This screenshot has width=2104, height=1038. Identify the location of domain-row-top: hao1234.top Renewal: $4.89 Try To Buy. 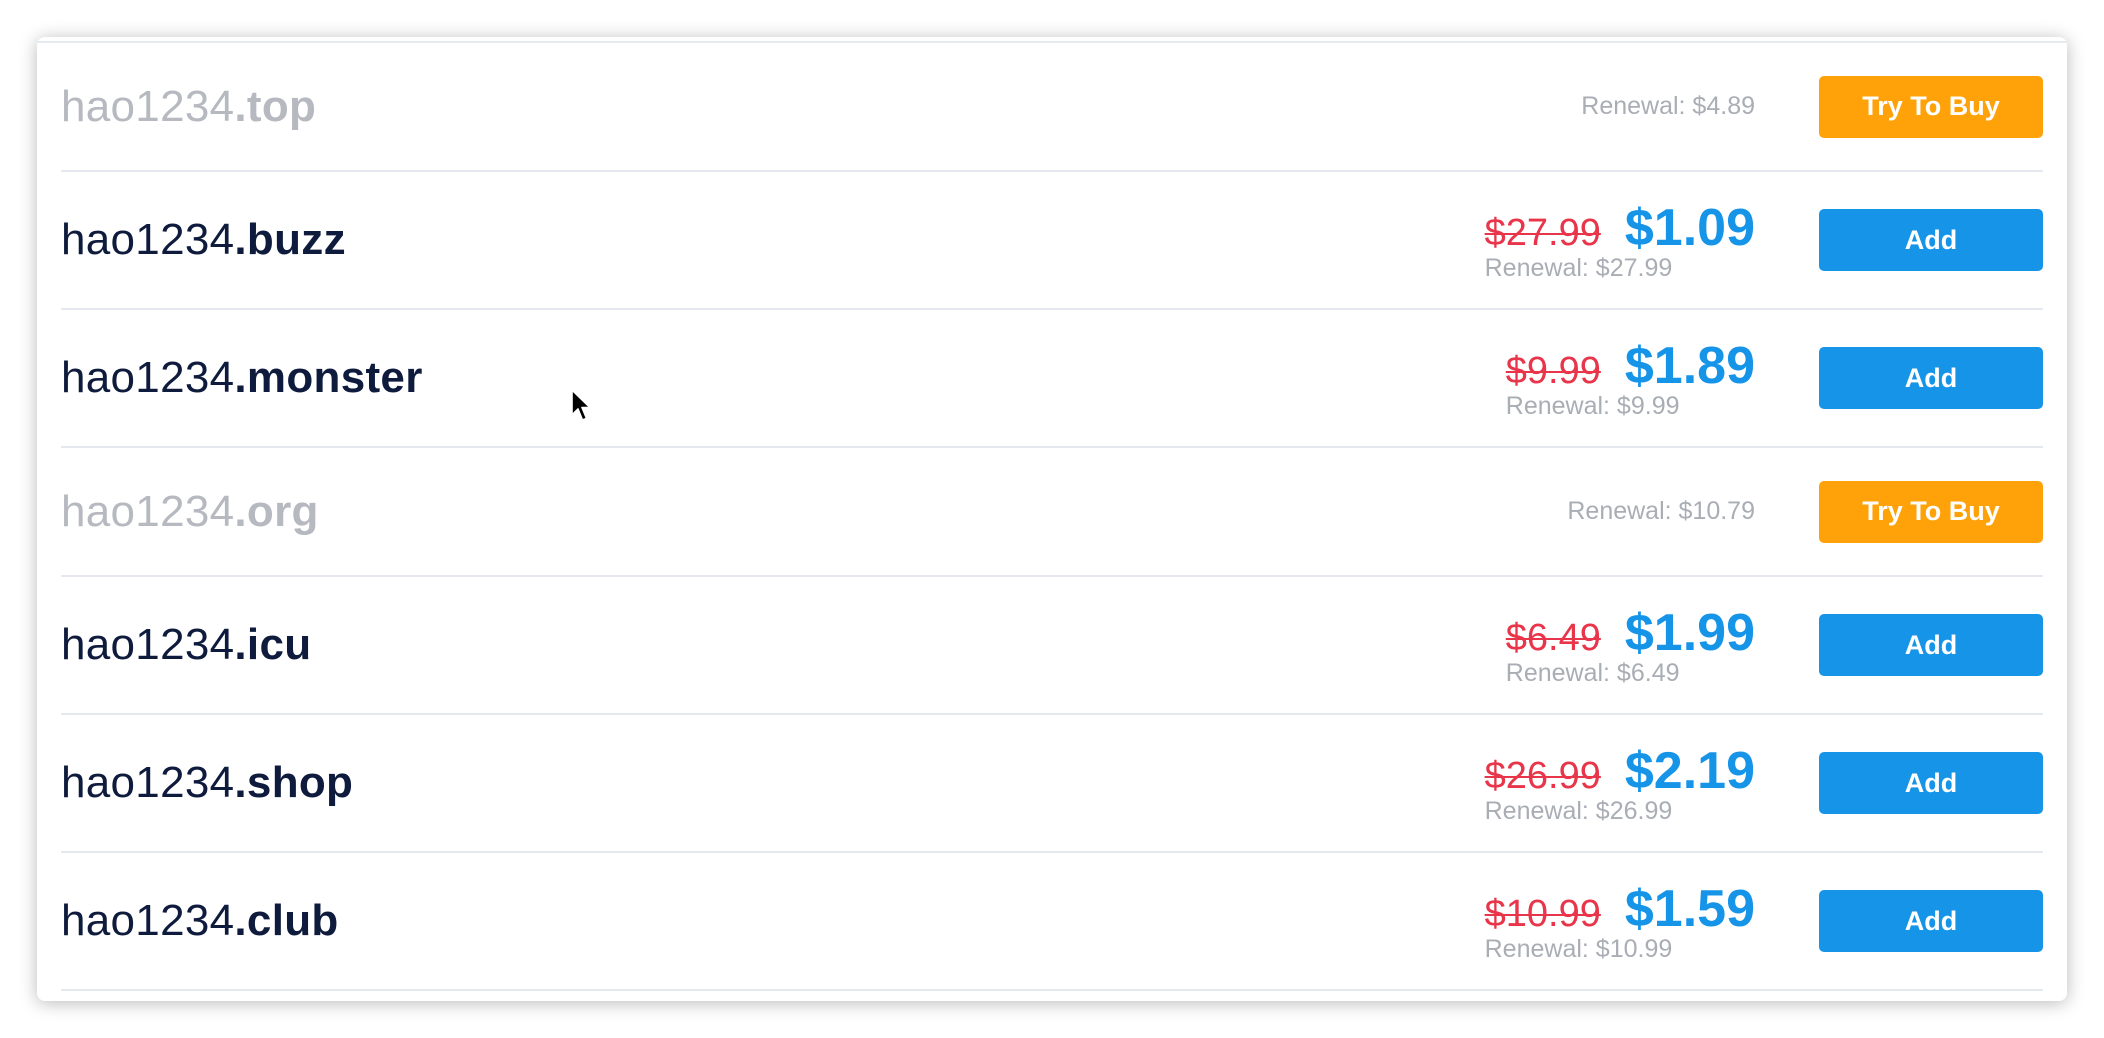
(1052, 107).